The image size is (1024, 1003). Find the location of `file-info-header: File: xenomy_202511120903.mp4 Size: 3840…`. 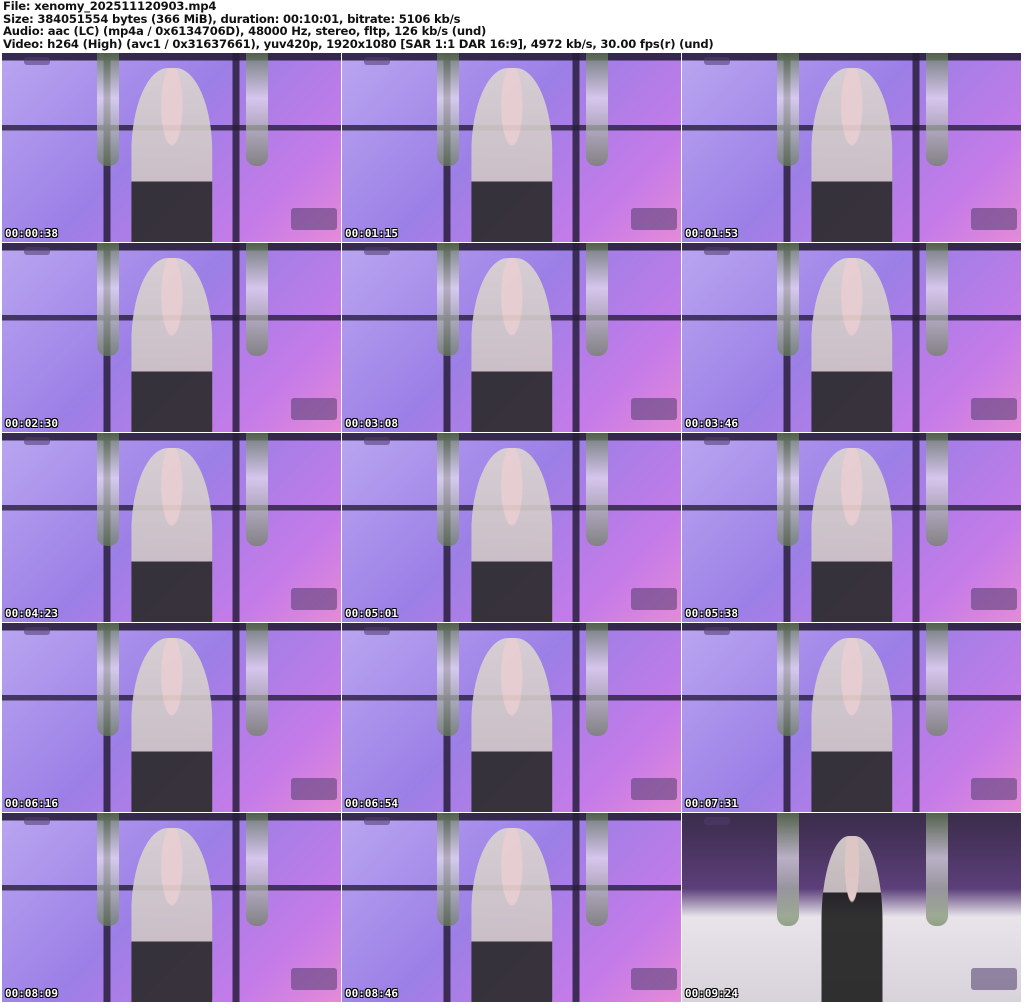

file-info-header: File: xenomy_202511120903.mp4 Size: 3840… is located at coordinates (358, 25).